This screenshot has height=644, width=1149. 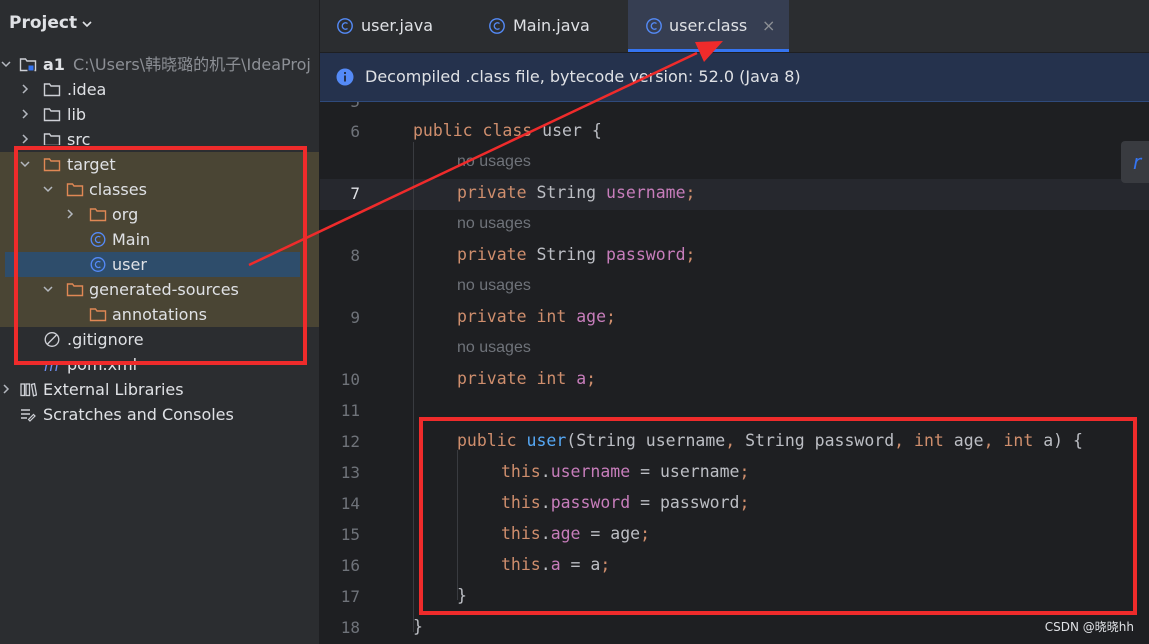 I want to click on code-line-18: }, so click(x=418, y=626).